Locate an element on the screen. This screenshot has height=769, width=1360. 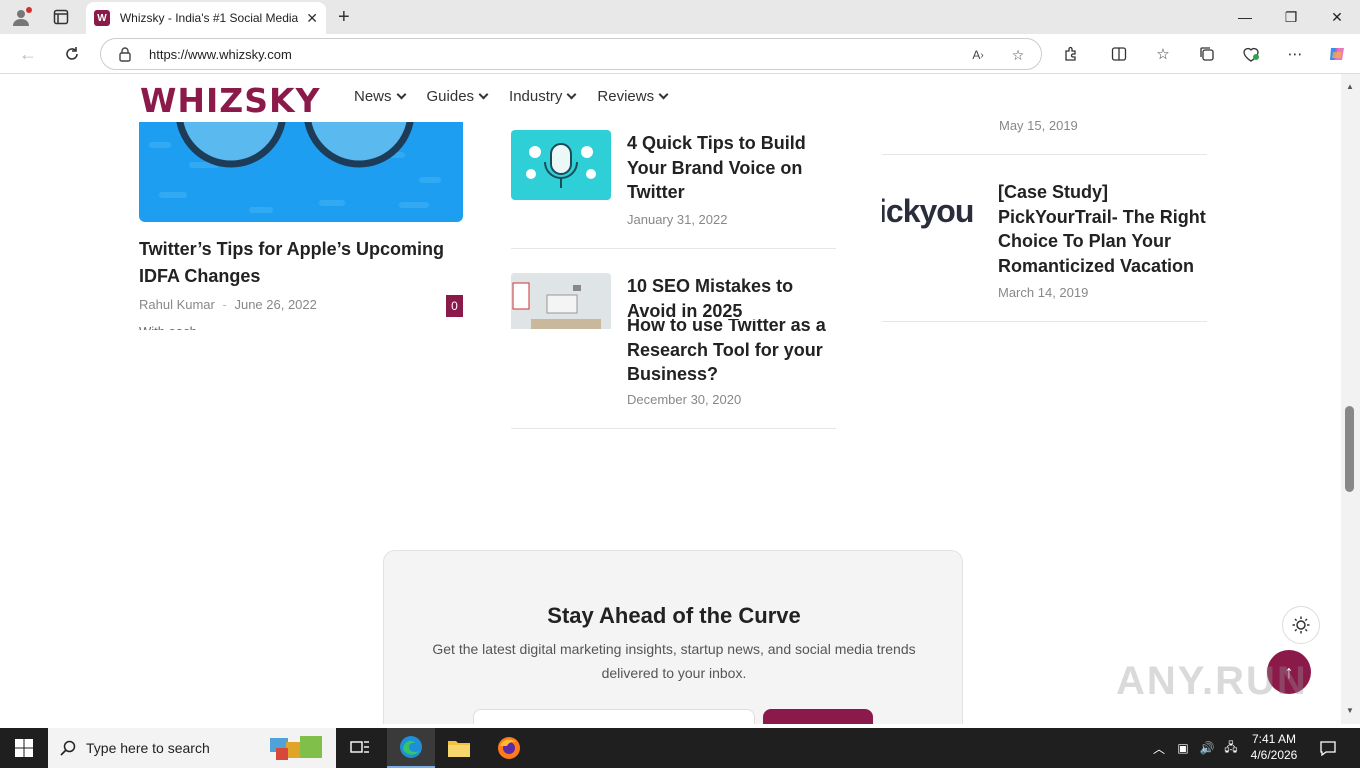
search-placeholder: Type here to search is located at coordinates (148, 748).